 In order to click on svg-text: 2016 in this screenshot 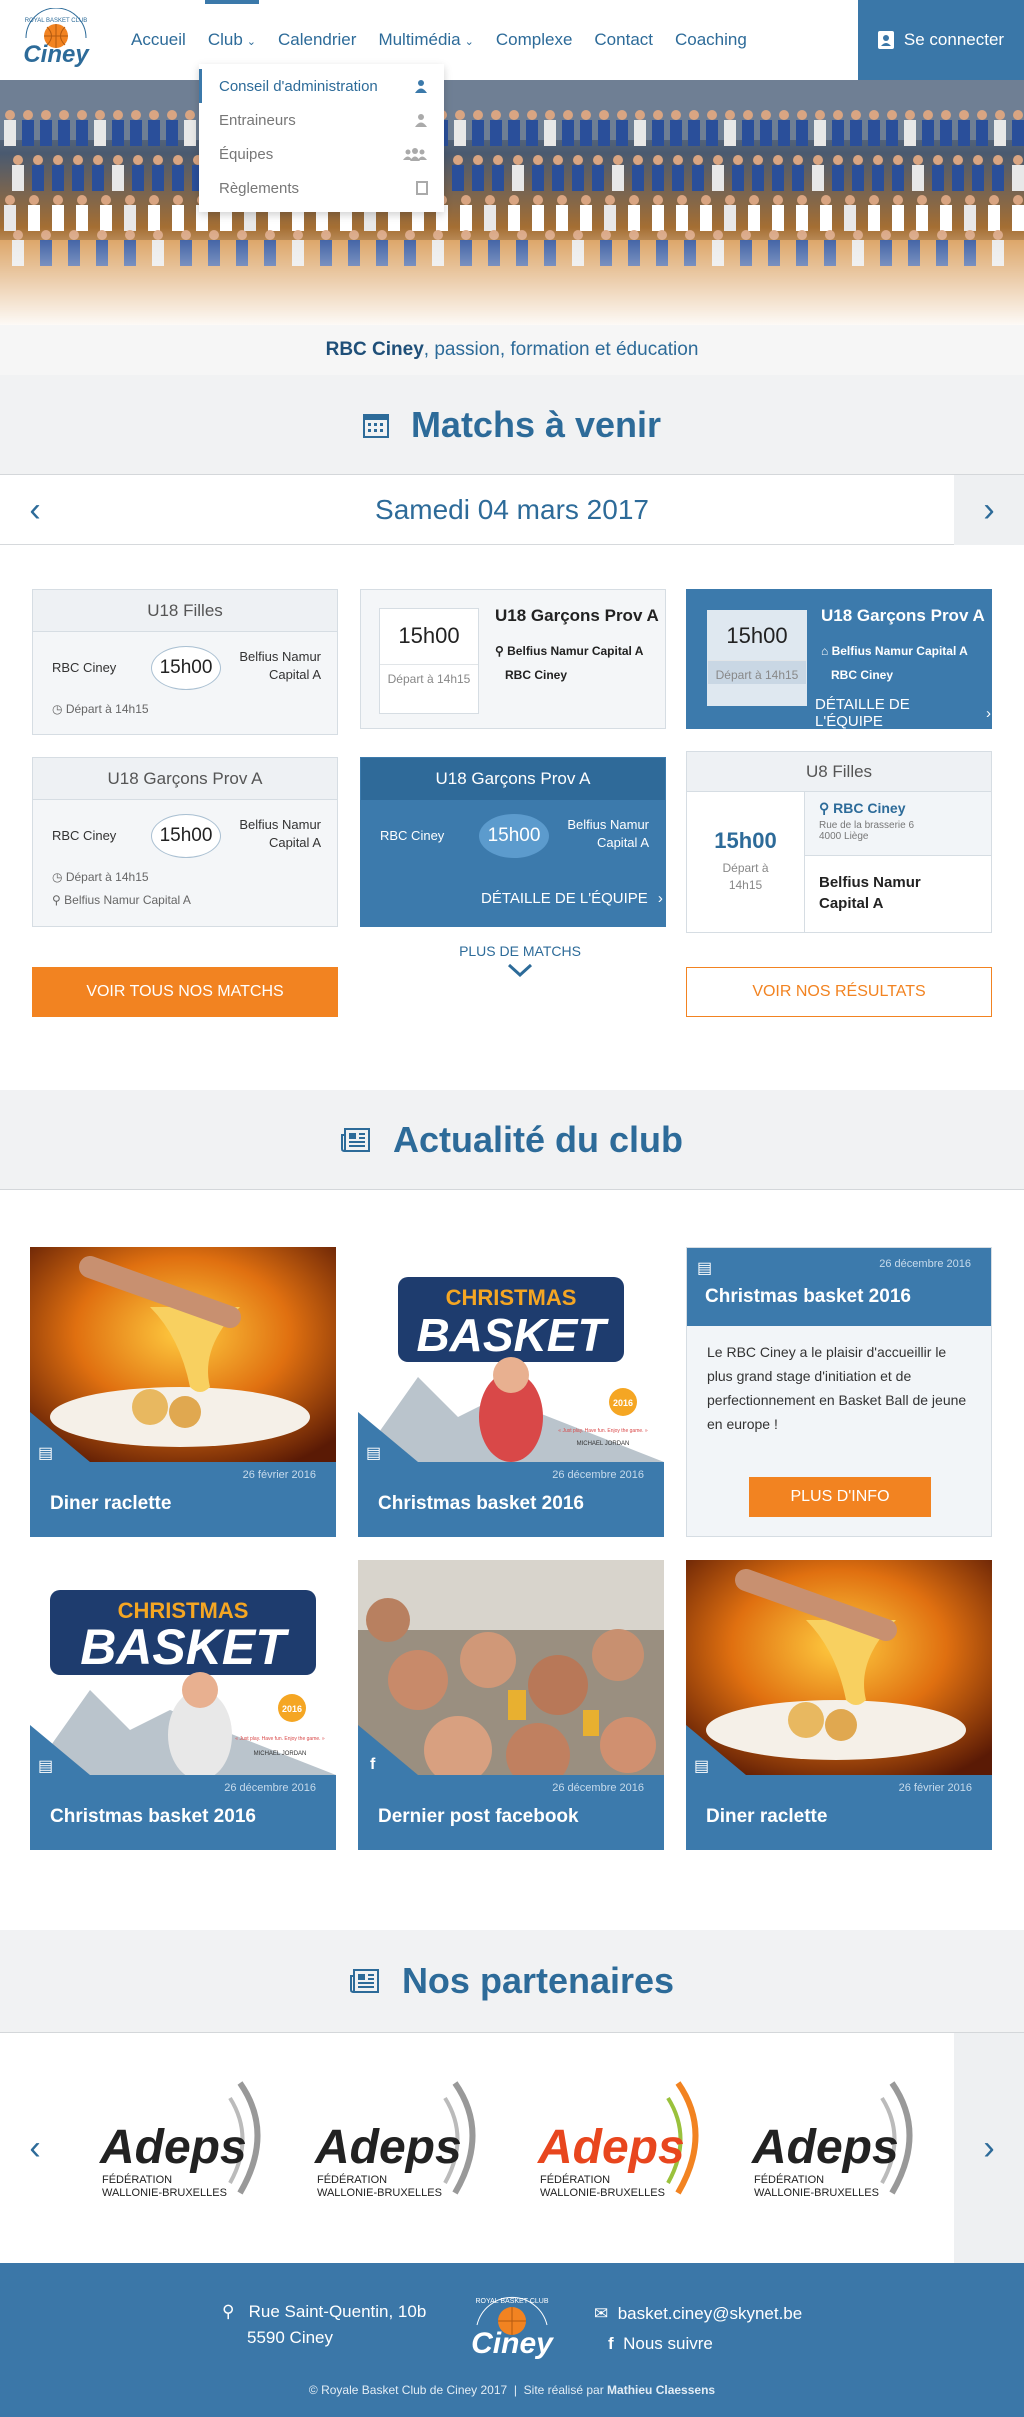, I will do `click(623, 1403)`.